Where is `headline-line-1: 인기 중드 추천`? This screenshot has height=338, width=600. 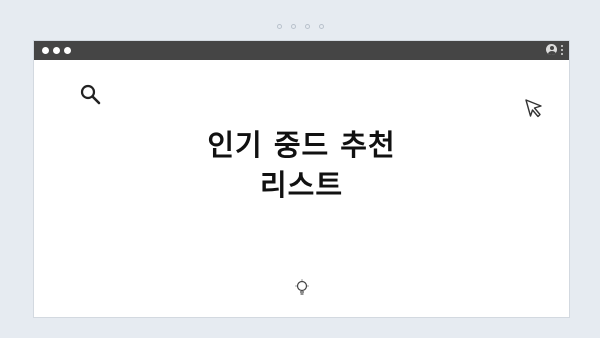 headline-line-1: 인기 중드 추천 is located at coordinates (301, 145).